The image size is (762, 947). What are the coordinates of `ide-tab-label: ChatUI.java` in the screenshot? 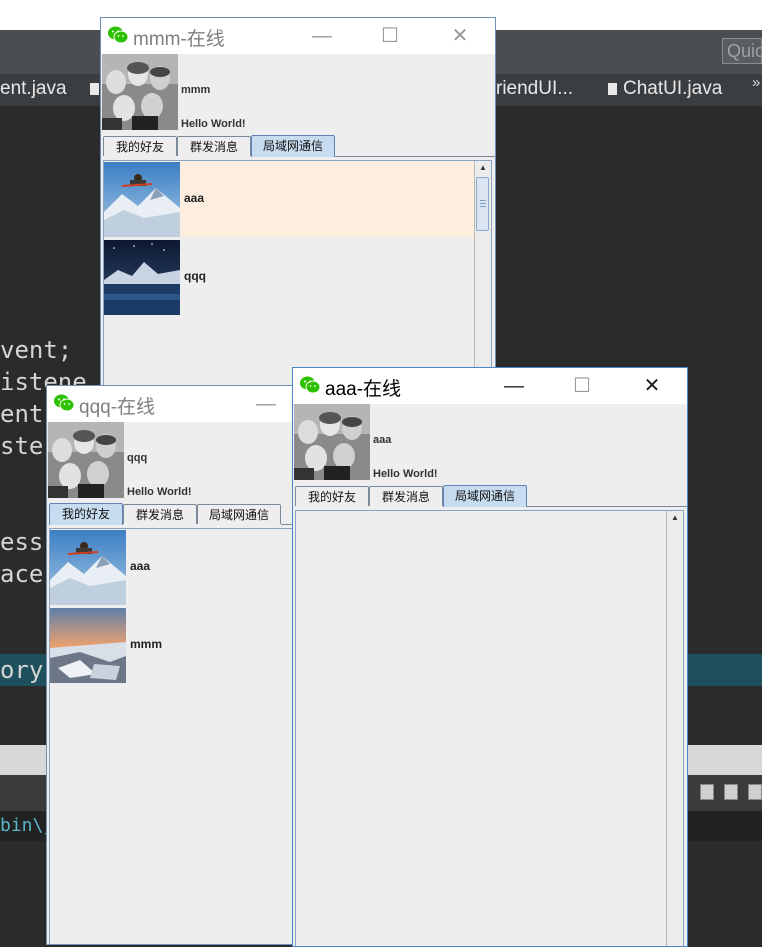 It's located at (673, 88).